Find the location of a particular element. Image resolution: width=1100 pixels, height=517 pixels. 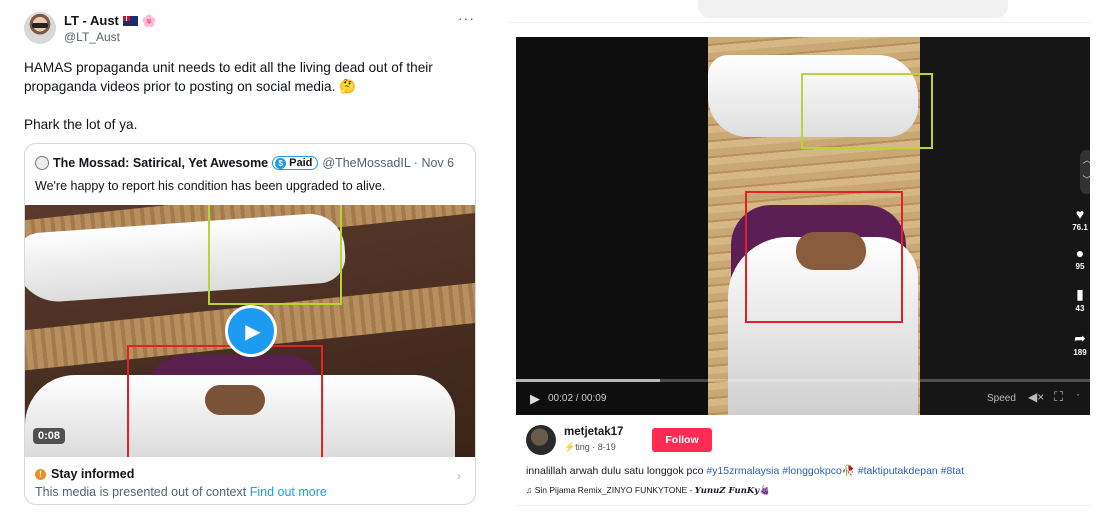

author-name-row: LT - Aust 🌸 is located at coordinates (110, 20).